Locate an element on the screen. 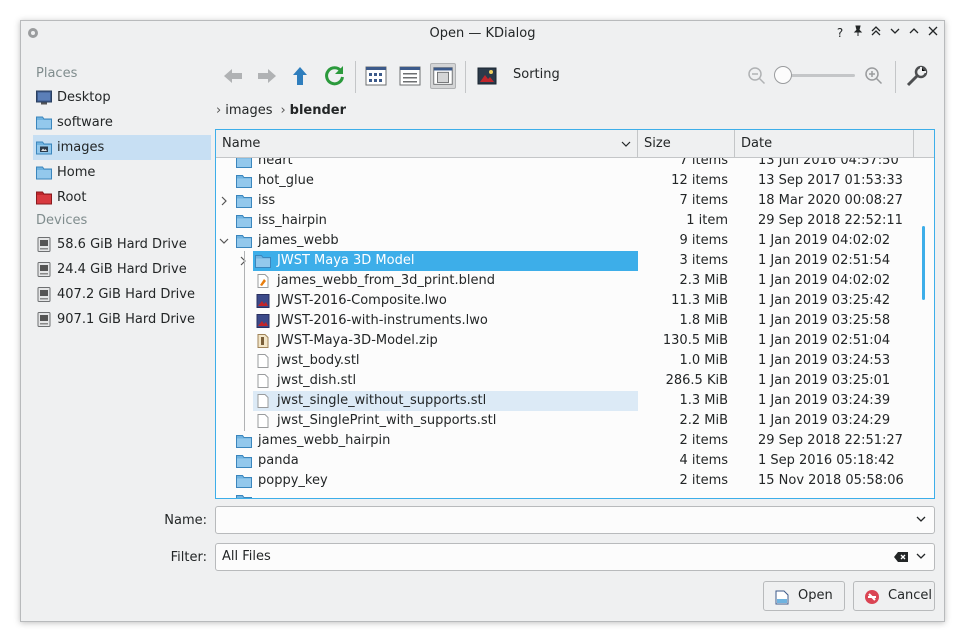  title-bar: Open — KDialog ? is located at coordinates (482, 34).